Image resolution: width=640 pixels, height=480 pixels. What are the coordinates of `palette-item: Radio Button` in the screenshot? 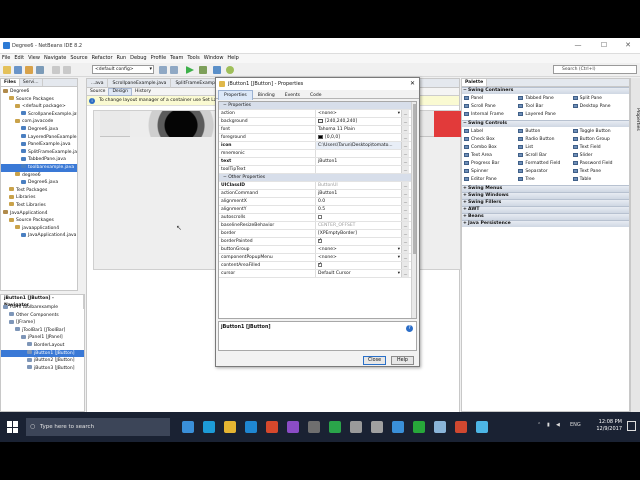 It's located at (545, 140).